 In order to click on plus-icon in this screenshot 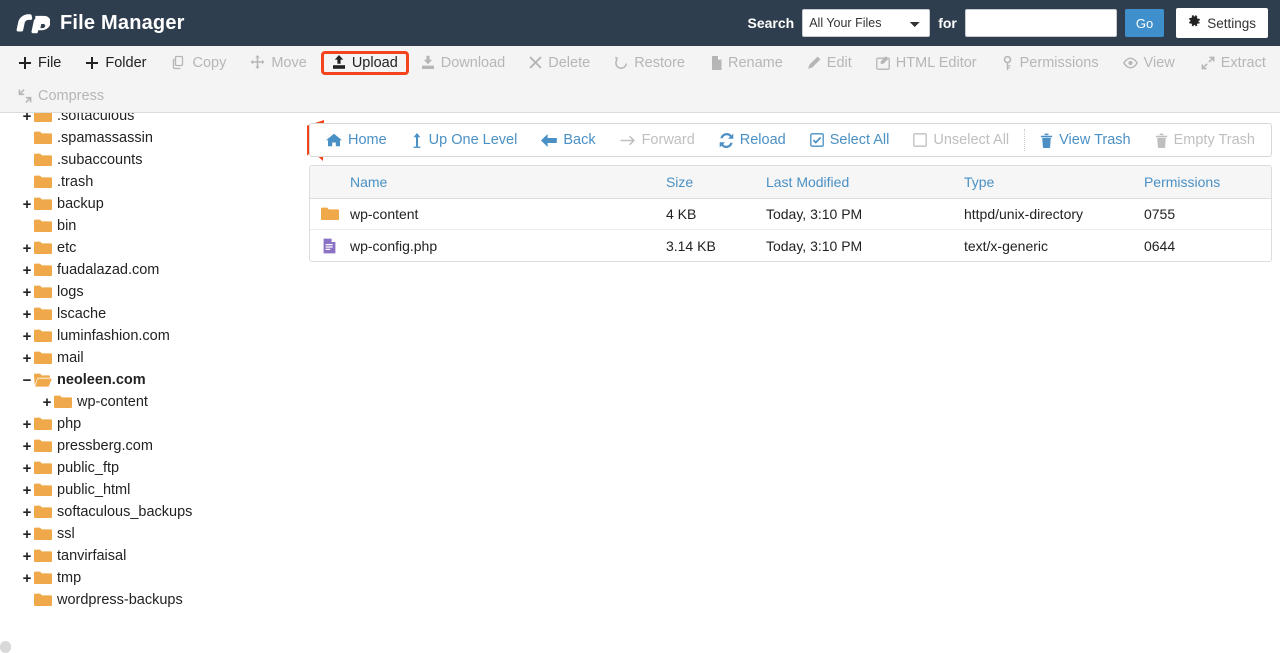, I will do `click(92, 63)`.